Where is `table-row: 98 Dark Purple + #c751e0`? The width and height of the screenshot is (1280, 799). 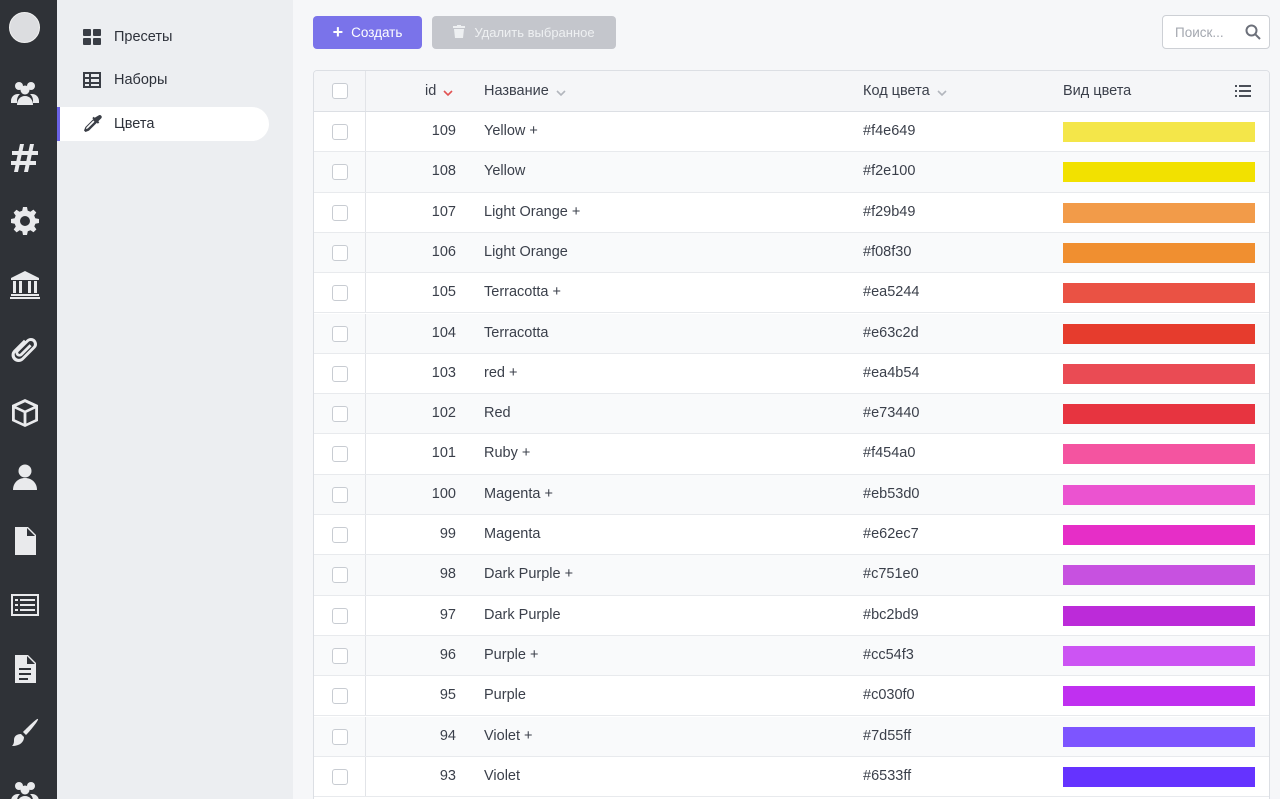
table-row: 98 Dark Purple + #c751e0 is located at coordinates (791, 575).